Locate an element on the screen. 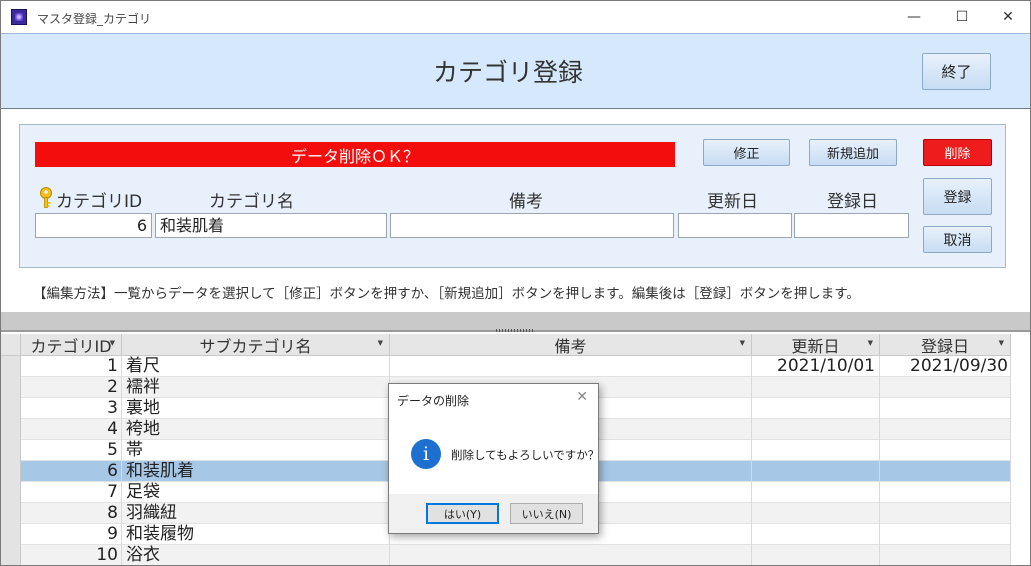 This screenshot has width=1031, height=566. label-category-name: カテゴリ名 is located at coordinates (251, 202).